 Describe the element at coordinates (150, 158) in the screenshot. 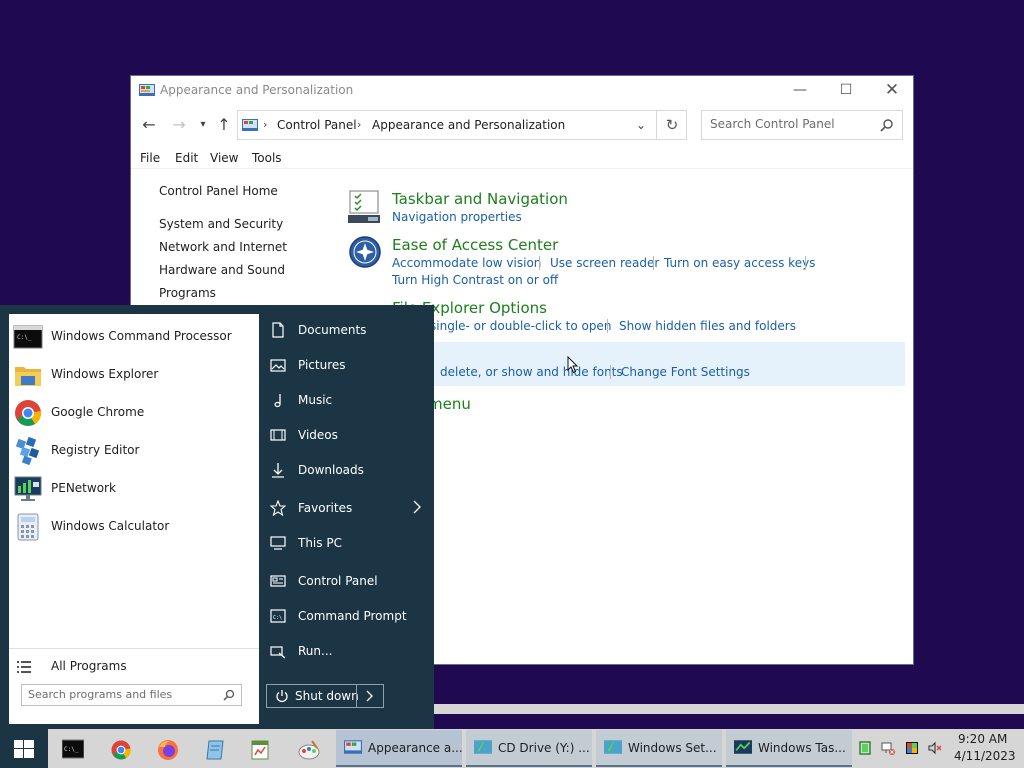

I see `menu-file: File` at that location.